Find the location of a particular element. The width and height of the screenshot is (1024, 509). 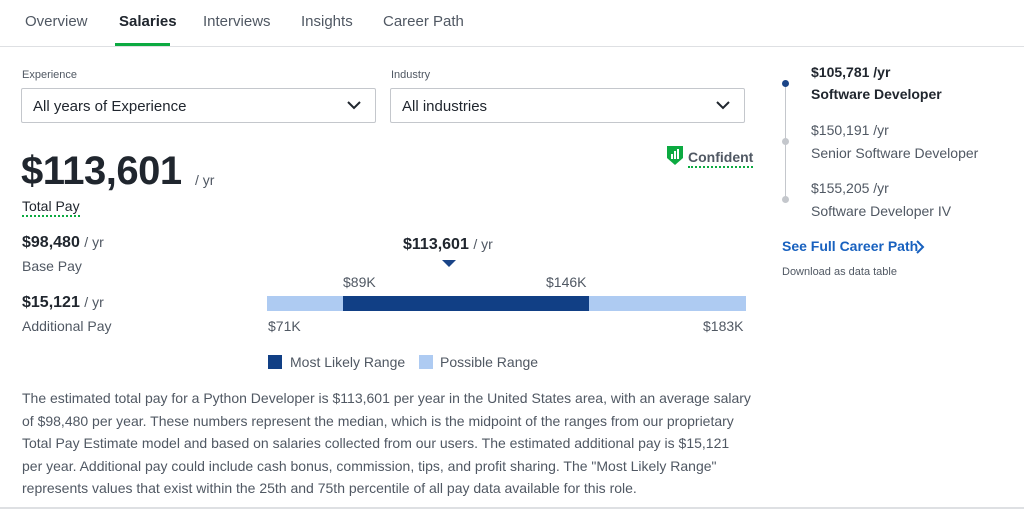

possible-high-label: $183K is located at coordinates (723, 326).